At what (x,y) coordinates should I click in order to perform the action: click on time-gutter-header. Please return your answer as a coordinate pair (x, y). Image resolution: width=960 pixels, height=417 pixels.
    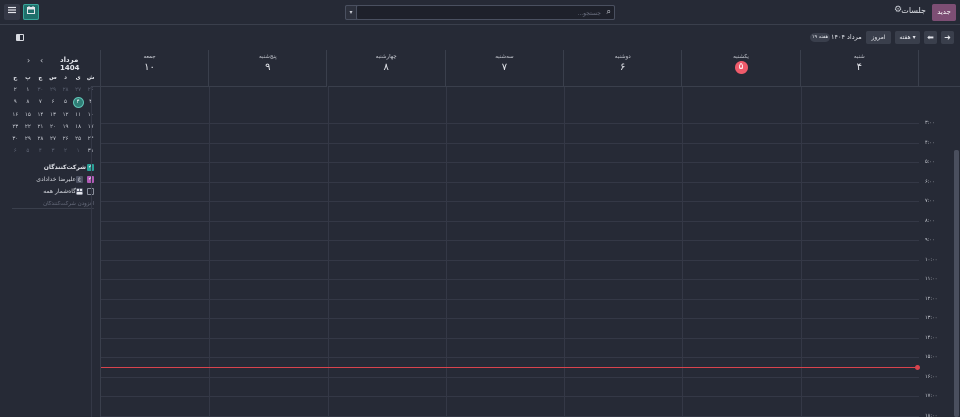
    Looking at the image, I should click on (939, 68).